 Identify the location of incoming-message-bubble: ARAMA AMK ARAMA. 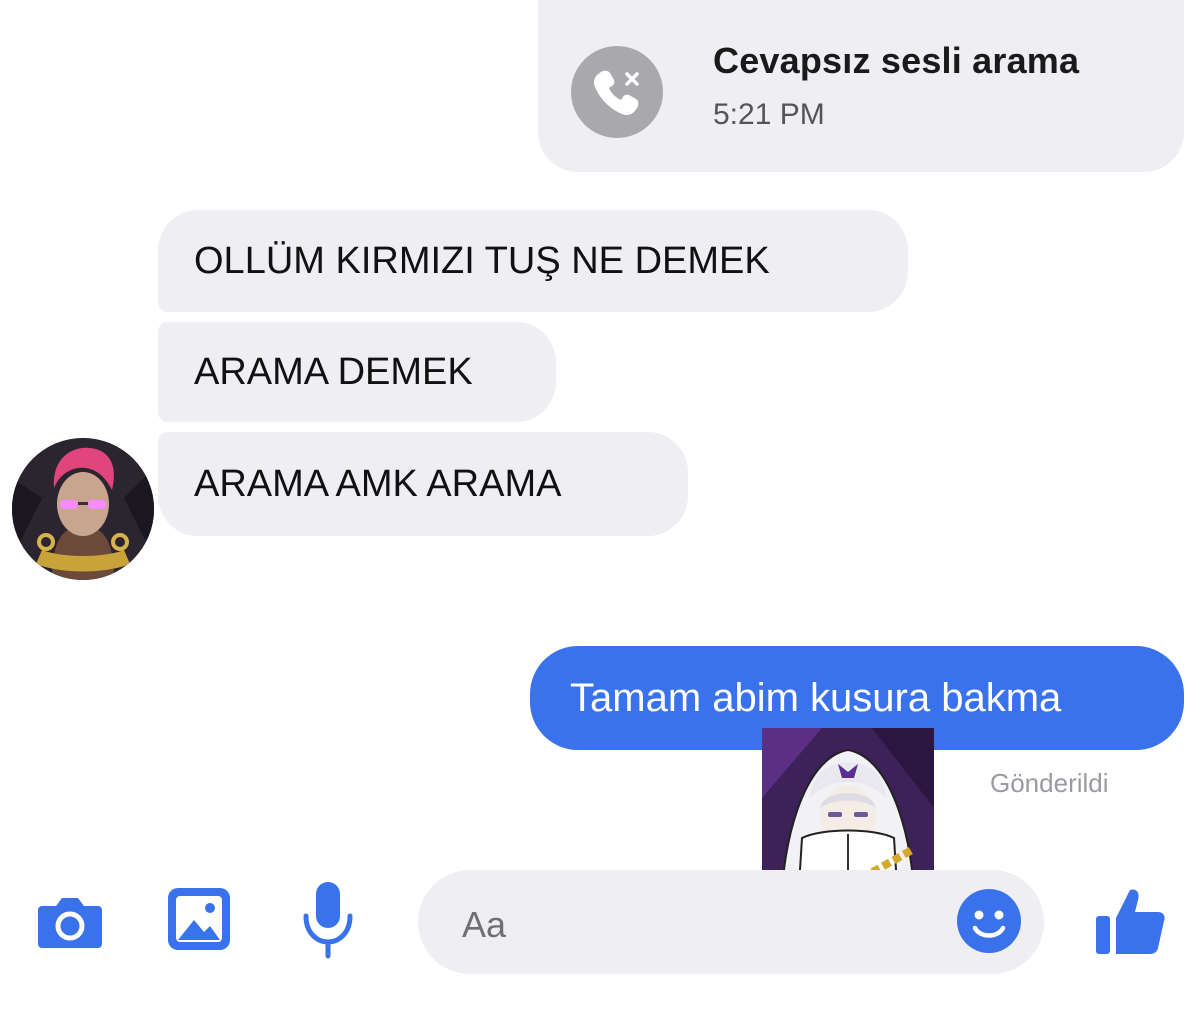
(423, 484).